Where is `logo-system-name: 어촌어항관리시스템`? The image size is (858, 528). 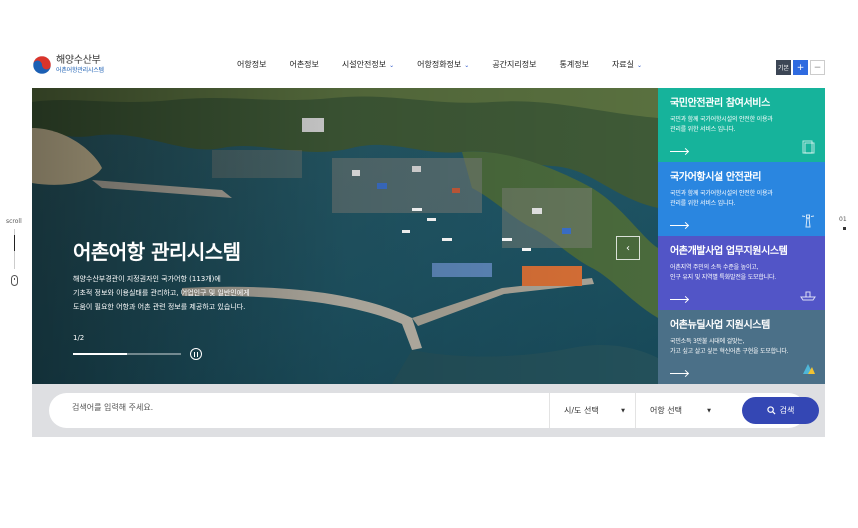 logo-system-name: 어촌어항관리시스템 is located at coordinates (80, 70).